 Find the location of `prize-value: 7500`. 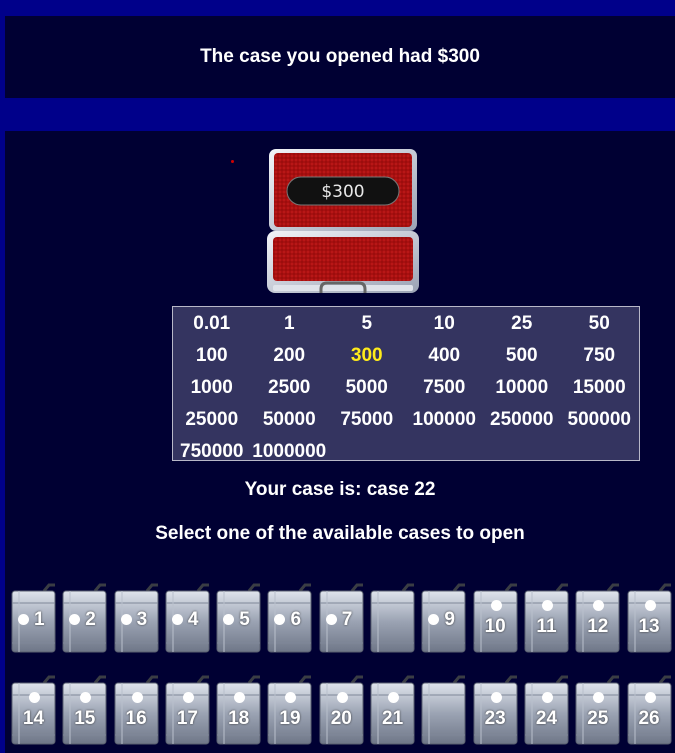

prize-value: 7500 is located at coordinates (444, 387).